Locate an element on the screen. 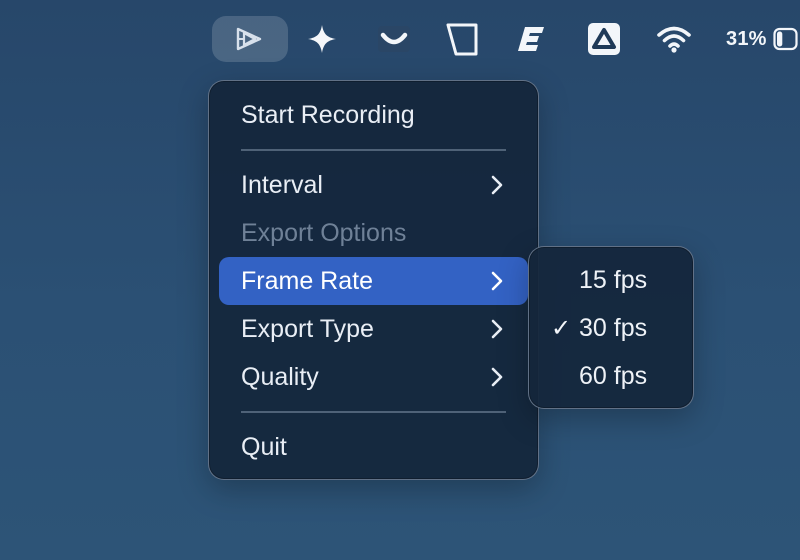 The height and width of the screenshot is (560, 800). menu-item-interval: Interval is located at coordinates (373, 185).